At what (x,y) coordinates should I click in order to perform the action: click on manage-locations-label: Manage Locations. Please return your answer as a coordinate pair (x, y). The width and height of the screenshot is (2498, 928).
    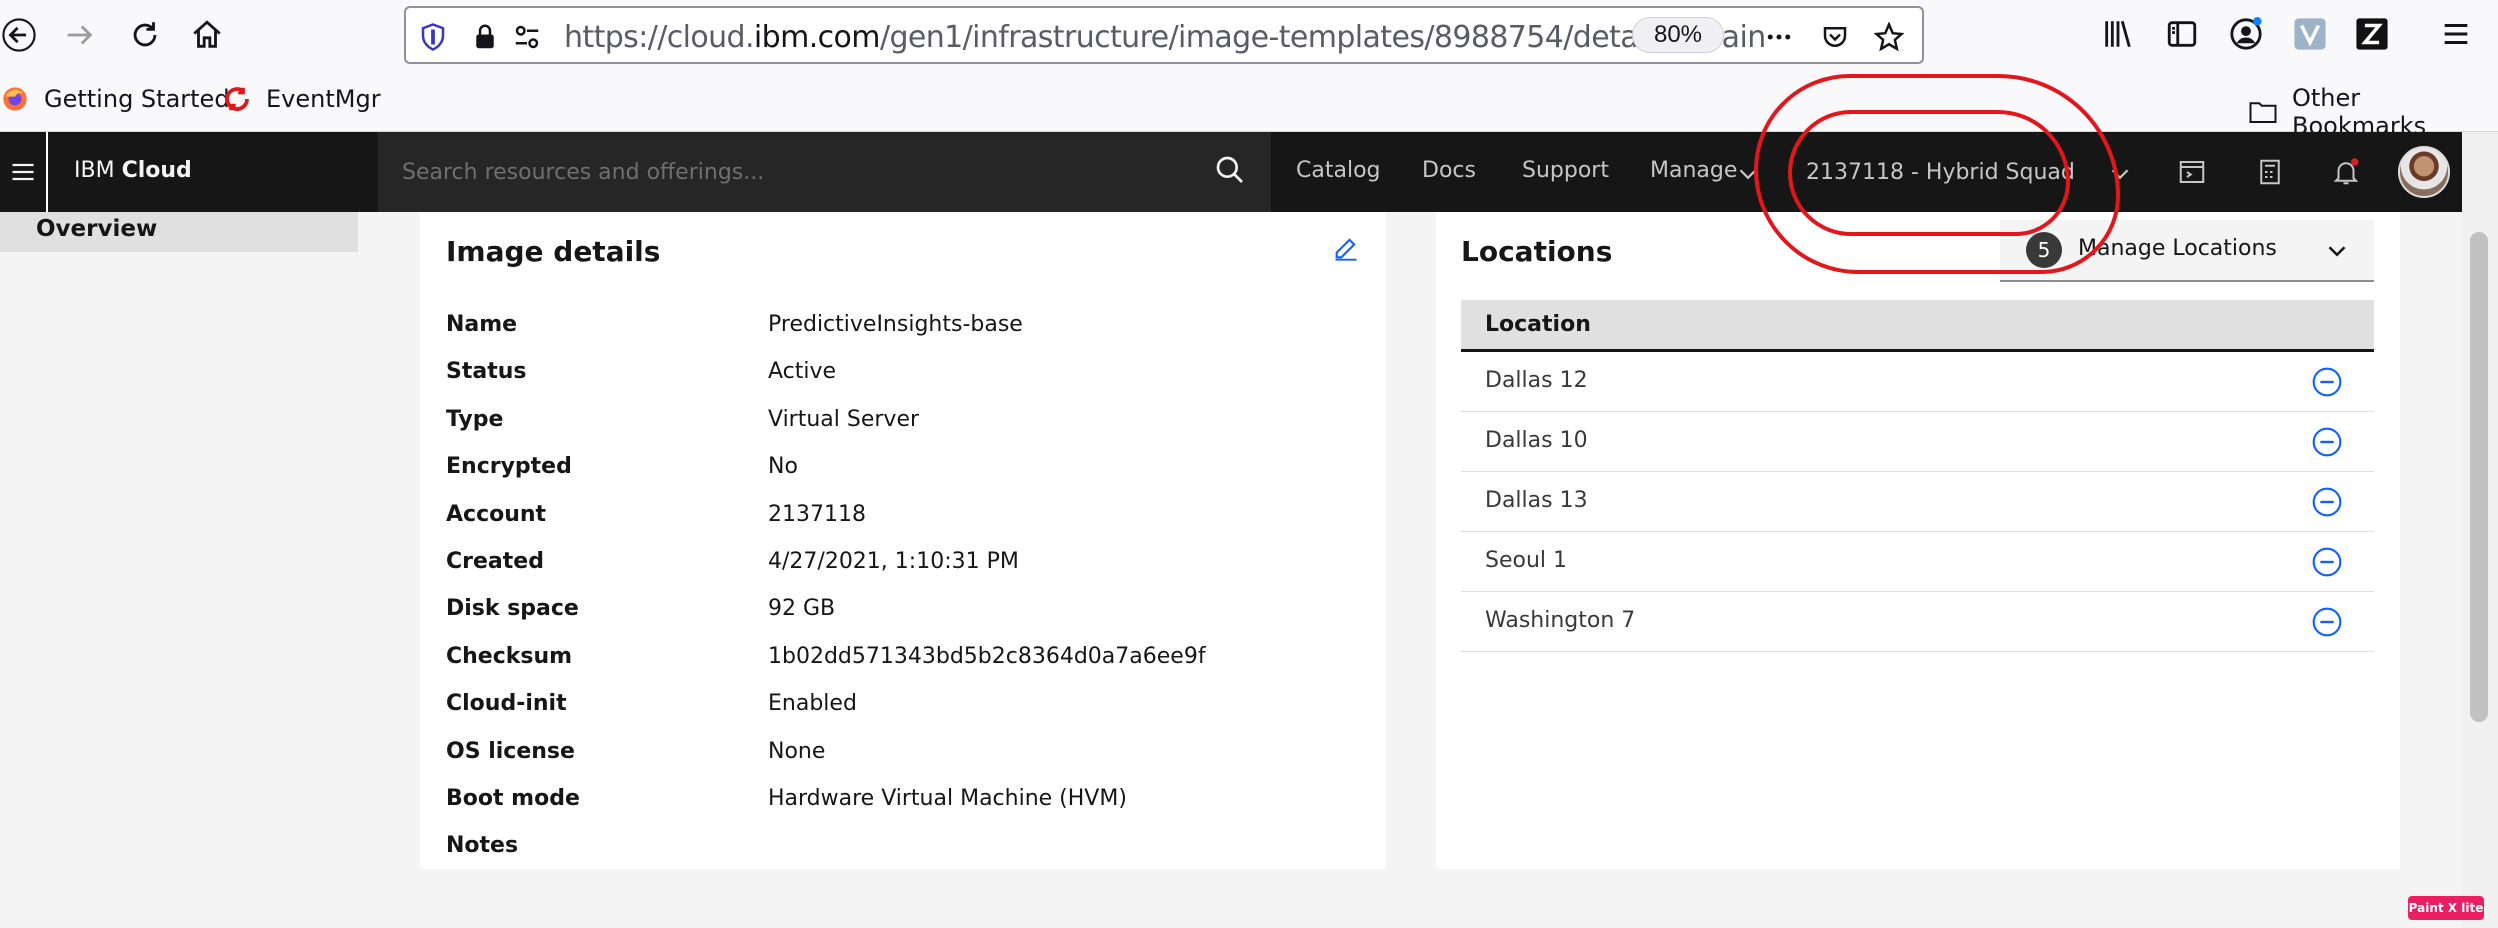
    Looking at the image, I should click on (2177, 248).